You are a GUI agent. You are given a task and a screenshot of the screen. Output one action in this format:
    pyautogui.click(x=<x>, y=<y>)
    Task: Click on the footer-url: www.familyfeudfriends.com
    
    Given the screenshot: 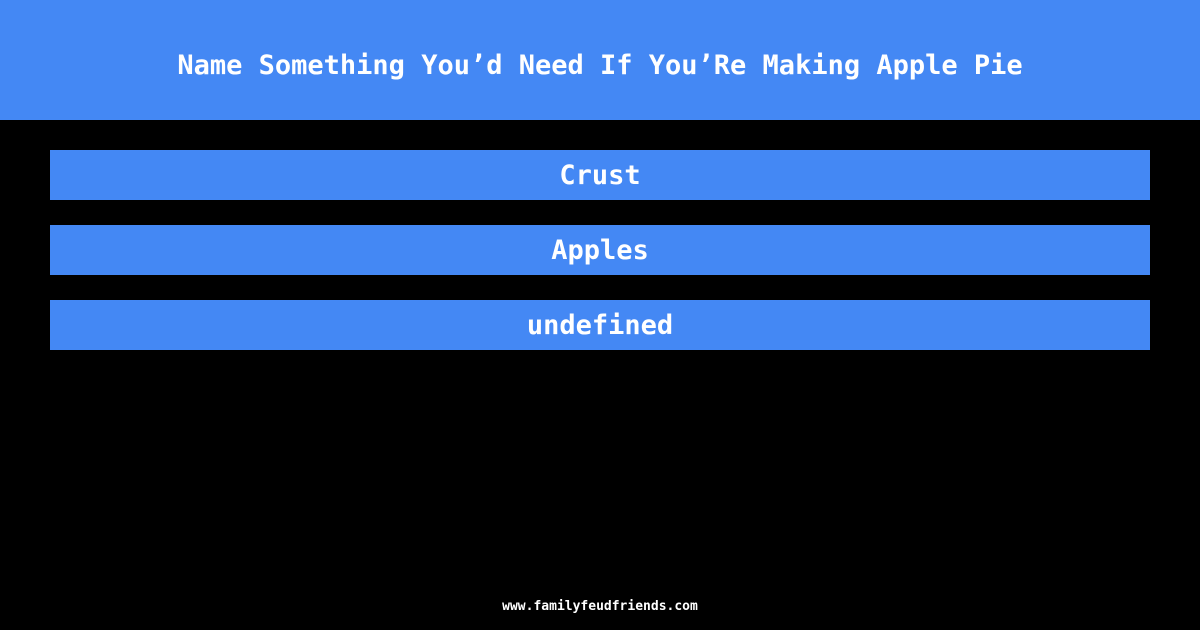 What is the action you would take?
    pyautogui.click(x=600, y=606)
    